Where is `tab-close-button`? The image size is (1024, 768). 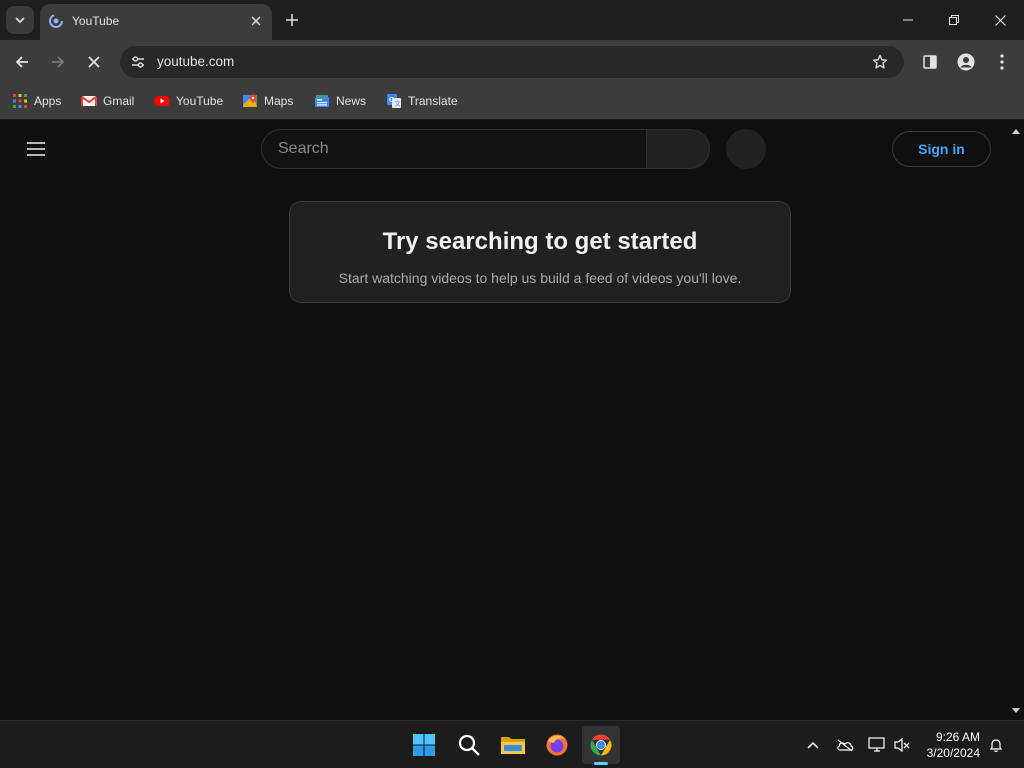
tab-close-button is located at coordinates (256, 21).